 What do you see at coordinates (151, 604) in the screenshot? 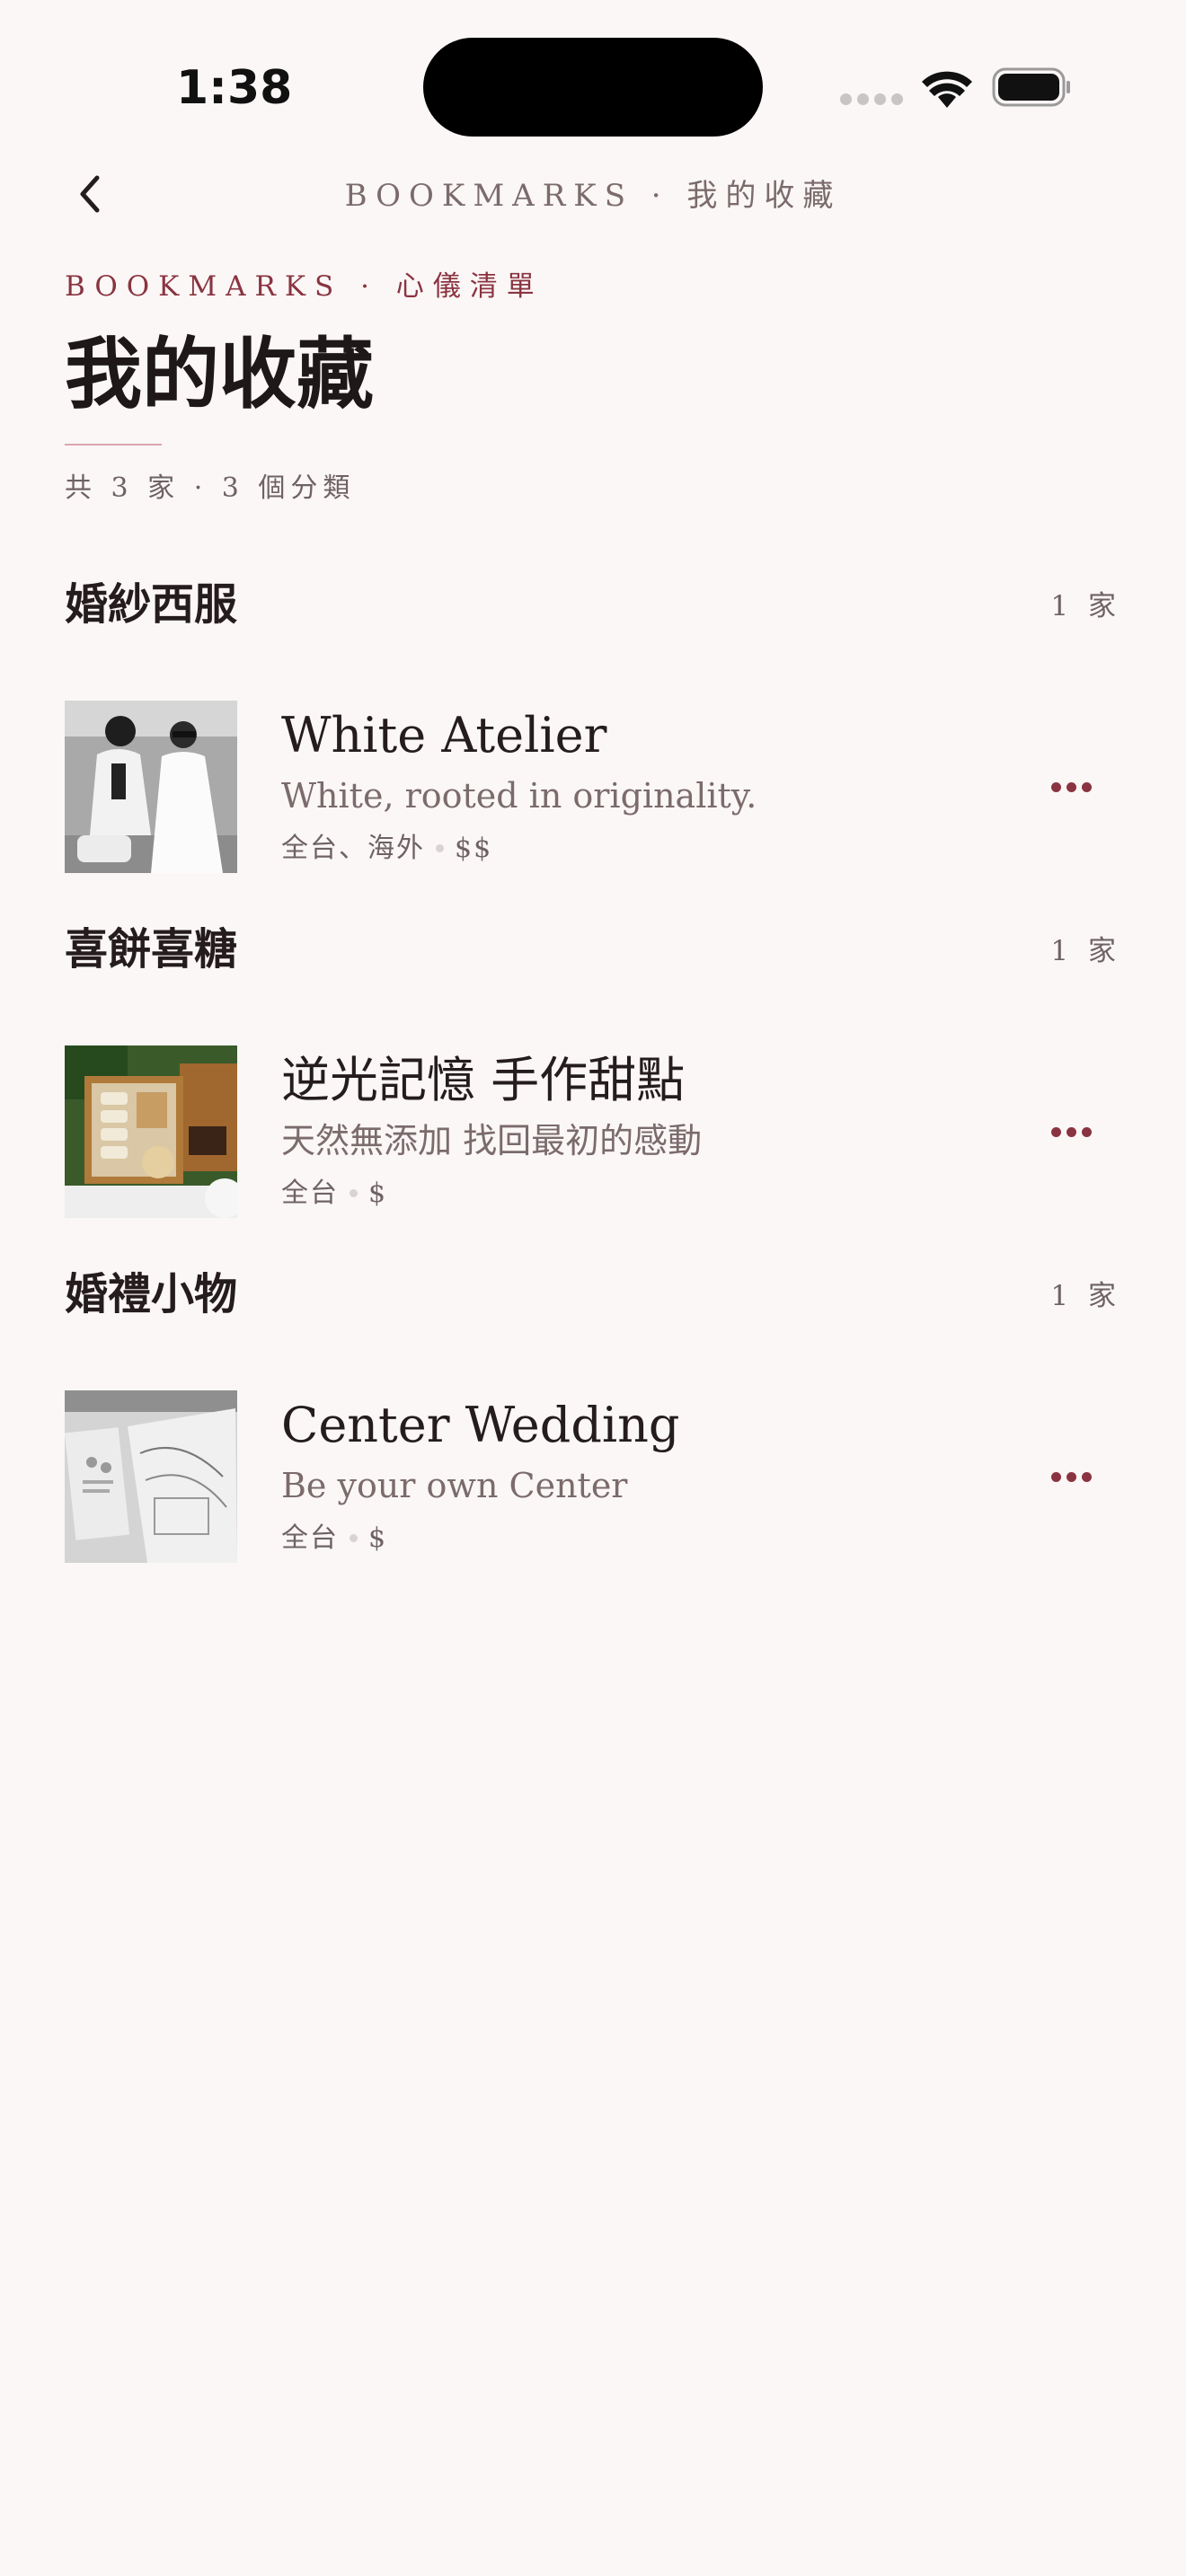
I see `section-title: 婚紗西服` at bounding box center [151, 604].